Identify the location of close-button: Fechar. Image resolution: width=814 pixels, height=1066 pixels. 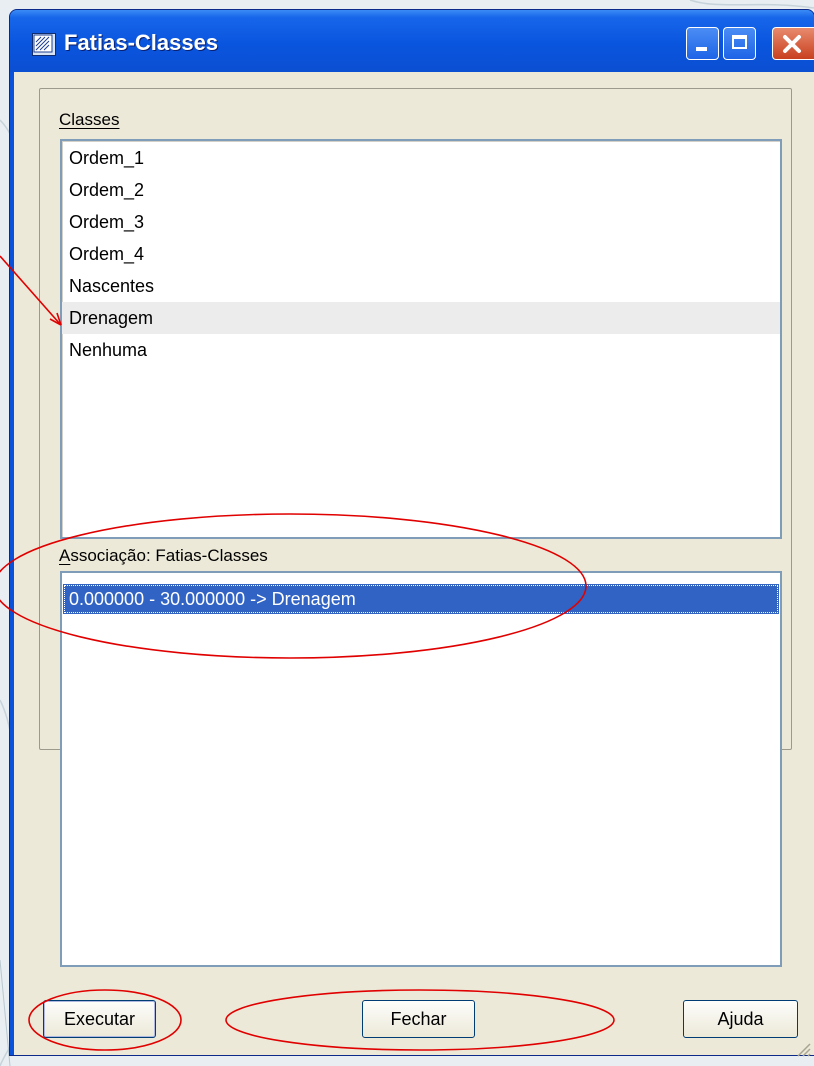
(418, 1019).